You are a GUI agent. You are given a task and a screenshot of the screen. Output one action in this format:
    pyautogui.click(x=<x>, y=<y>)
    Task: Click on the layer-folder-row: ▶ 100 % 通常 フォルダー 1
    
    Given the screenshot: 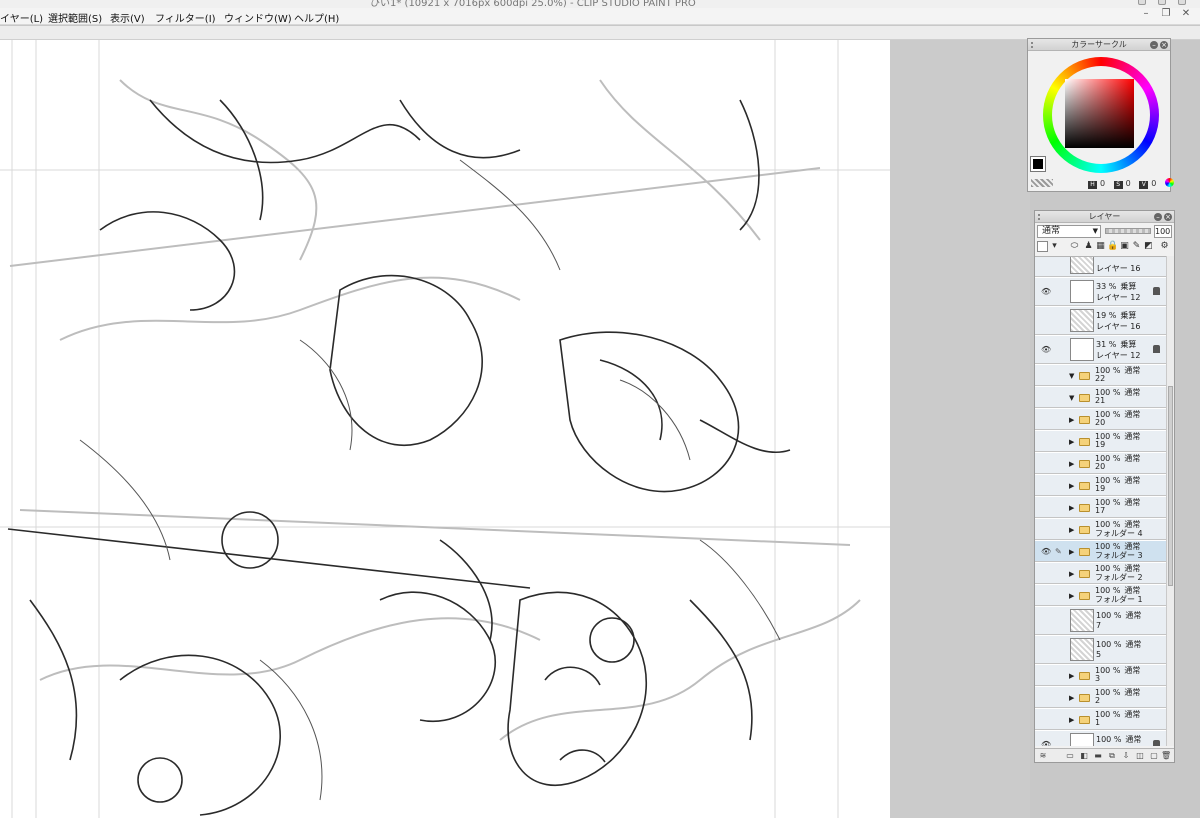 What is the action you would take?
    pyautogui.click(x=1100, y=595)
    